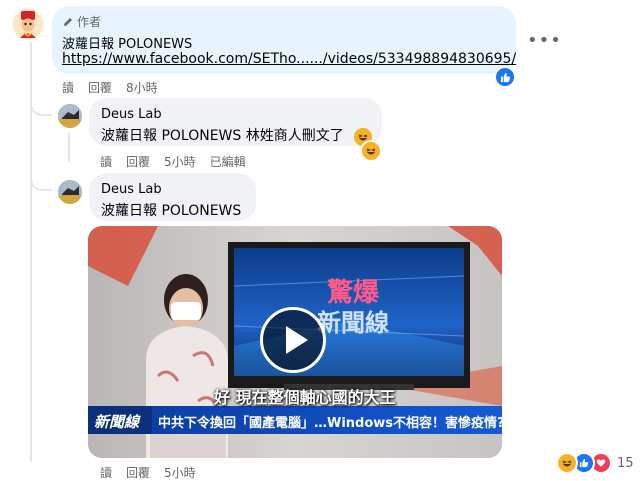 This screenshot has height=481, width=641. Describe the element at coordinates (292, 136) in the screenshot. I see `reply-message: 林姓商人刪文了` at that location.